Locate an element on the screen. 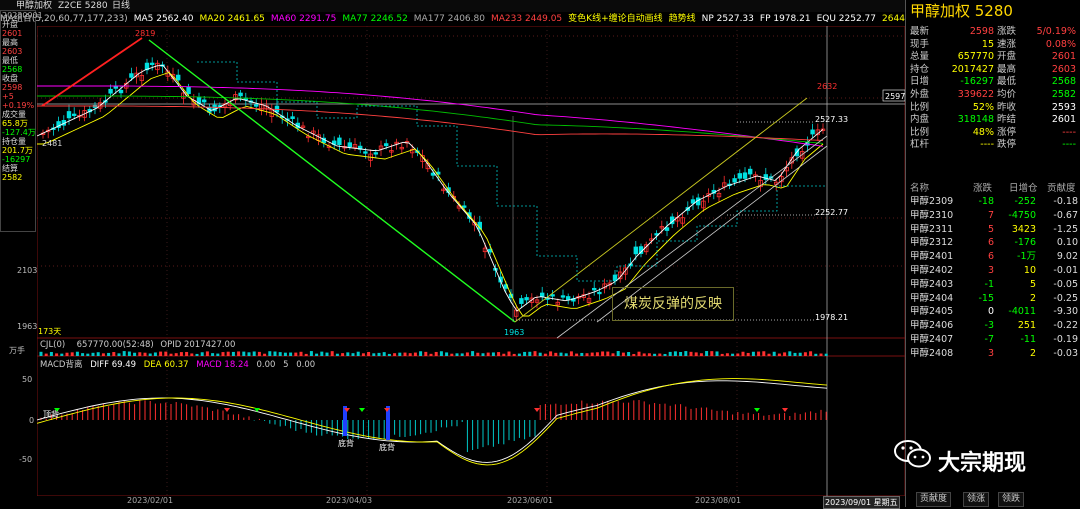  quote-label: 涨停 is located at coordinates (1007, 132).